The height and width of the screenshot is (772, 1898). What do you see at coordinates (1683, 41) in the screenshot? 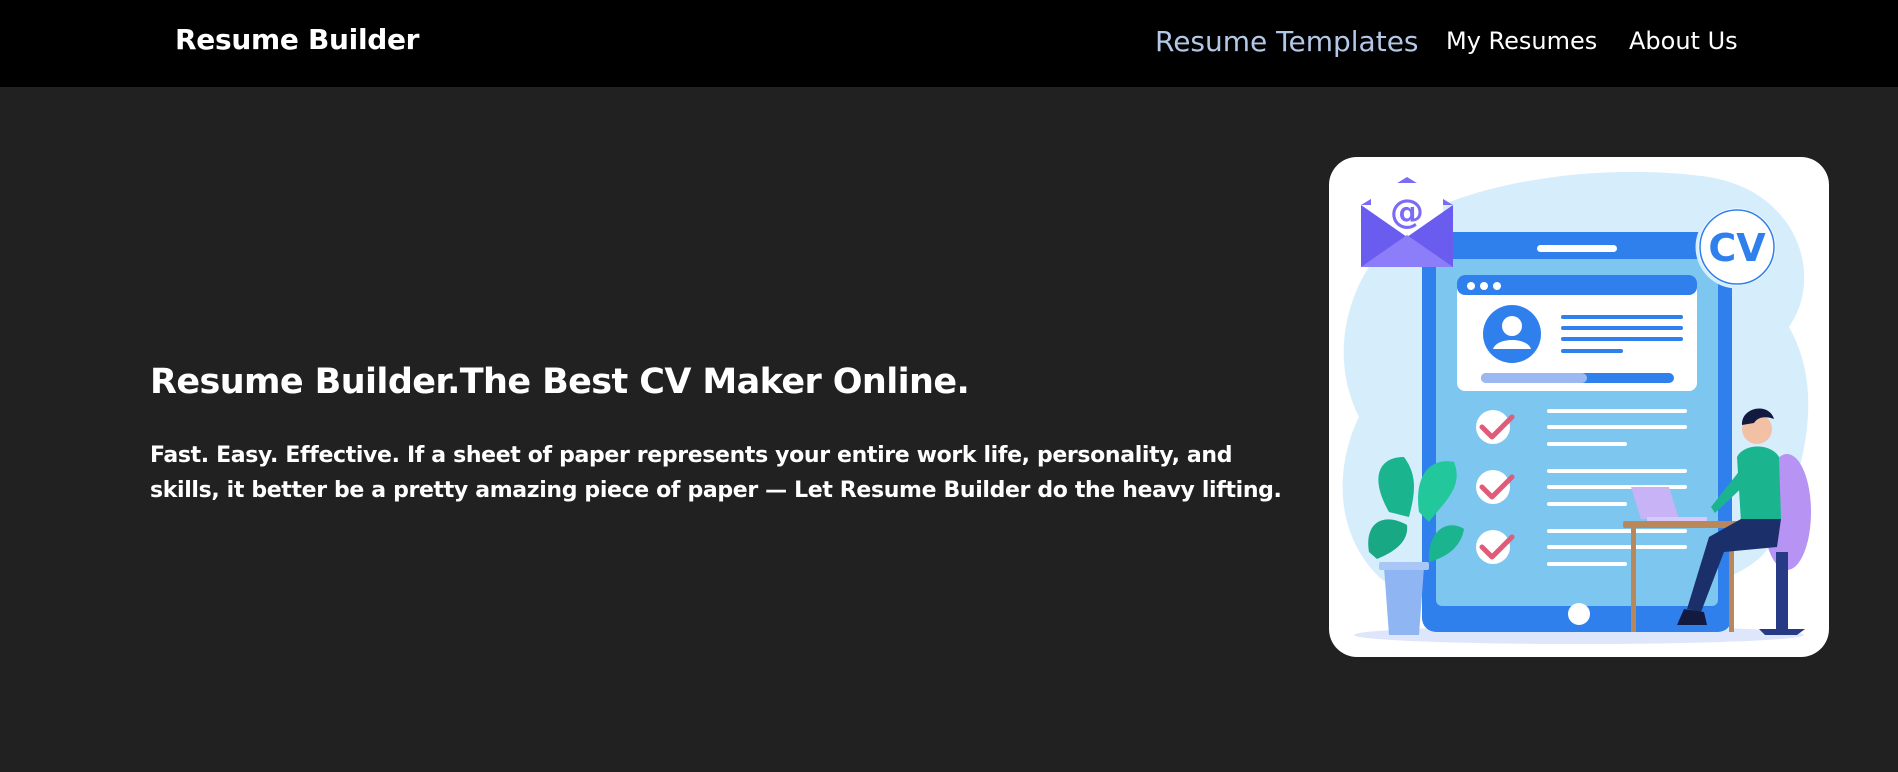
I see `nav-about-us: About Us` at bounding box center [1683, 41].